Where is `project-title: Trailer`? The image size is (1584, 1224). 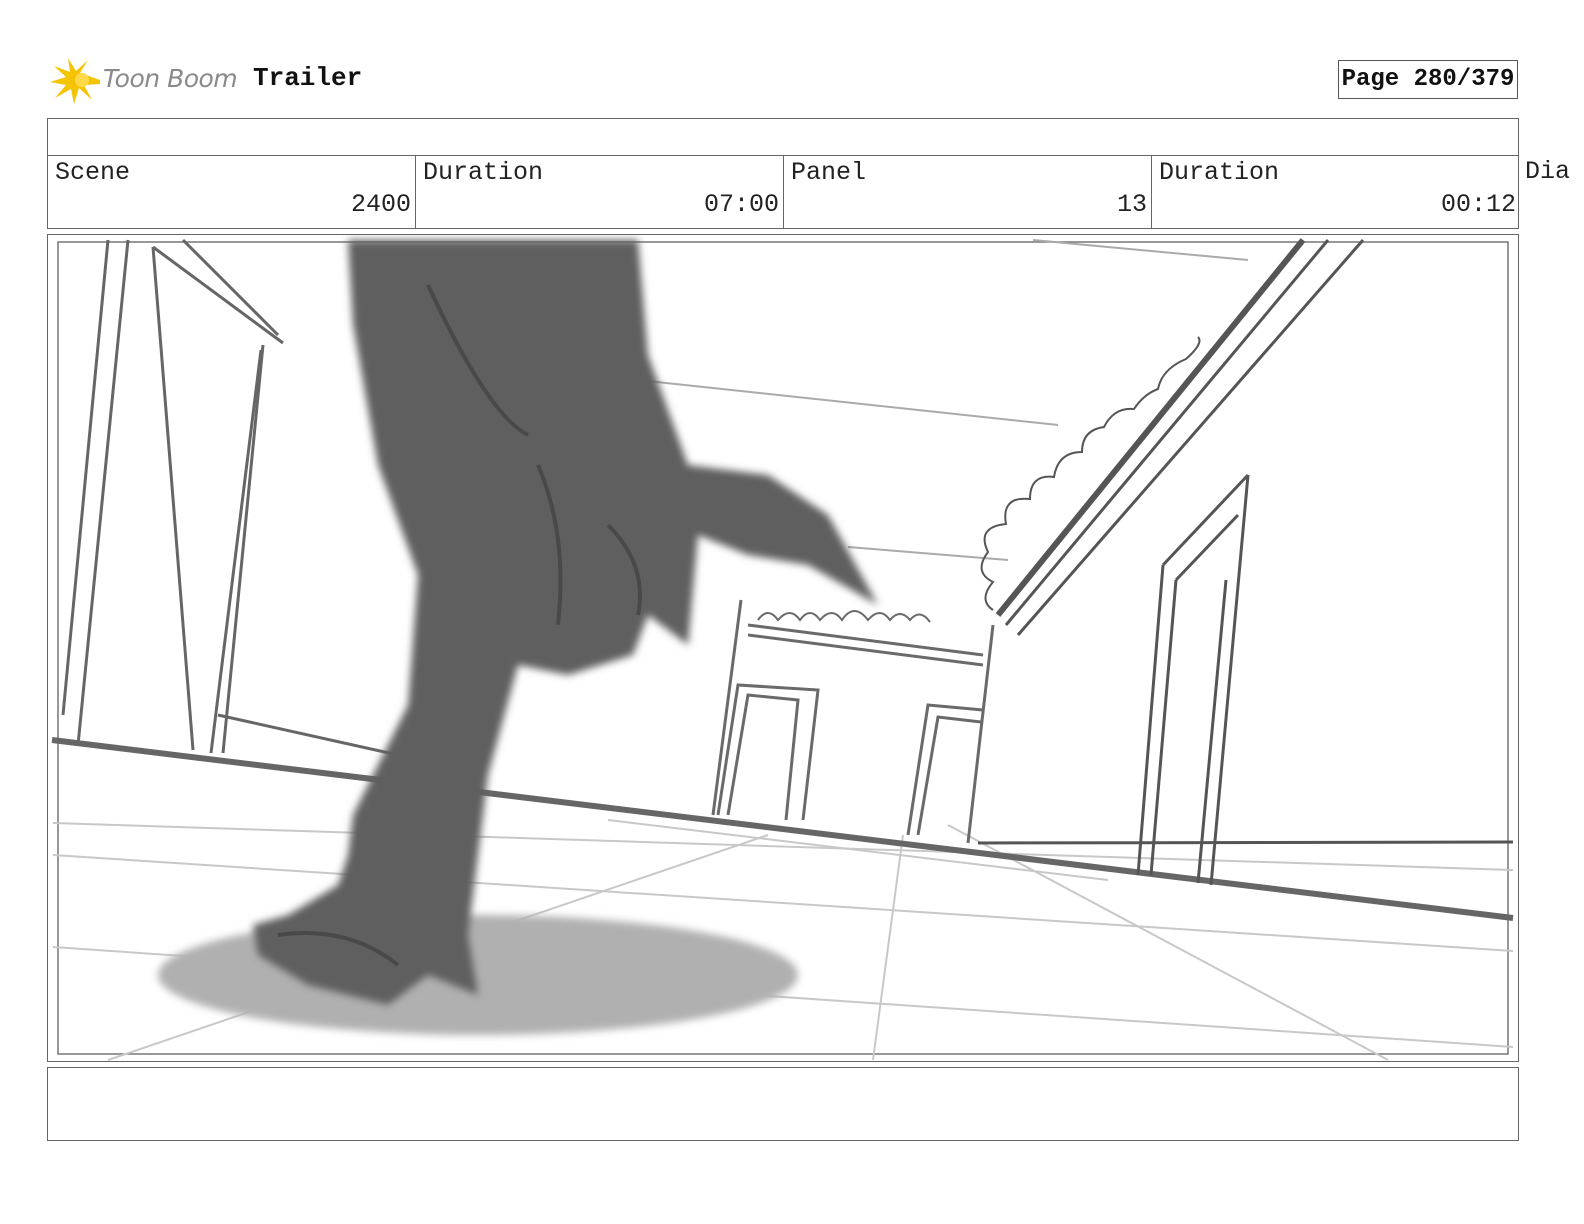
project-title: Trailer is located at coordinates (308, 78).